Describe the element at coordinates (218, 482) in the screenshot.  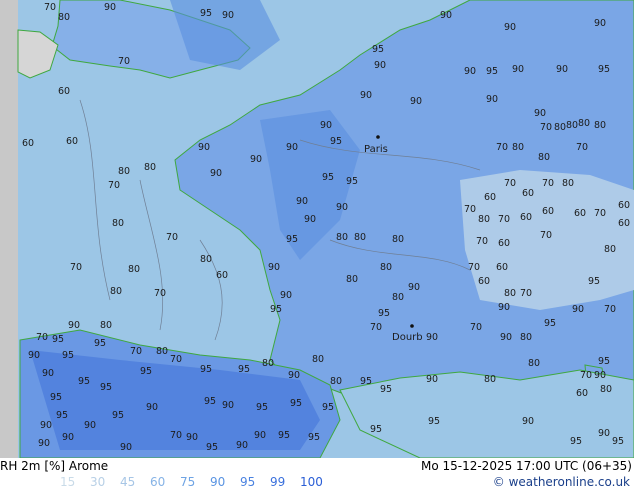
I see `legend-value: 90` at that location.